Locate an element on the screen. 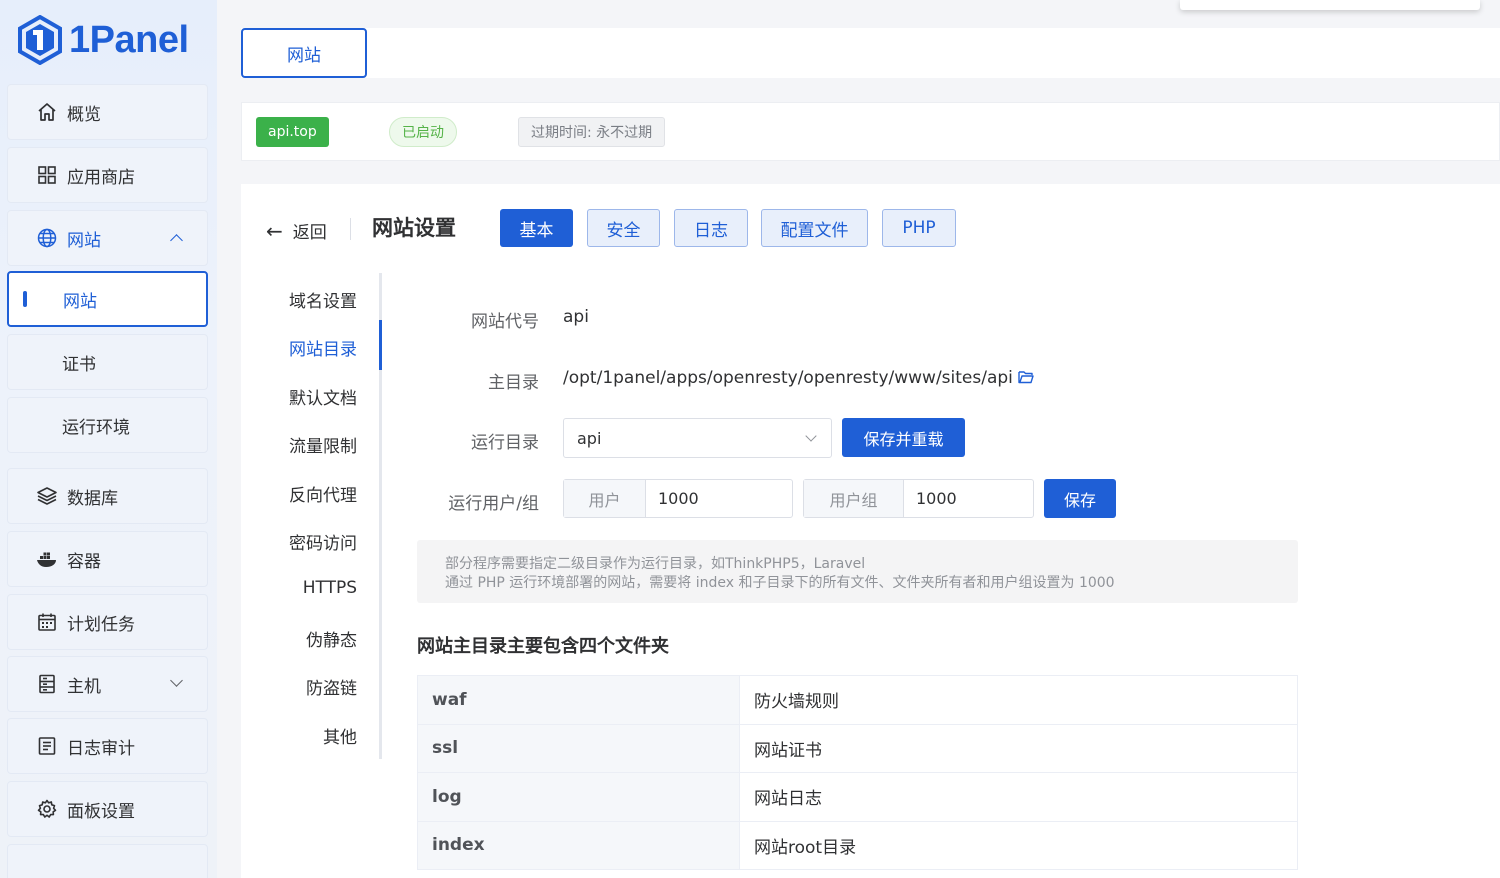 Image resolution: width=1500 pixels, height=878 pixels. calendar-icon is located at coordinates (47, 622).